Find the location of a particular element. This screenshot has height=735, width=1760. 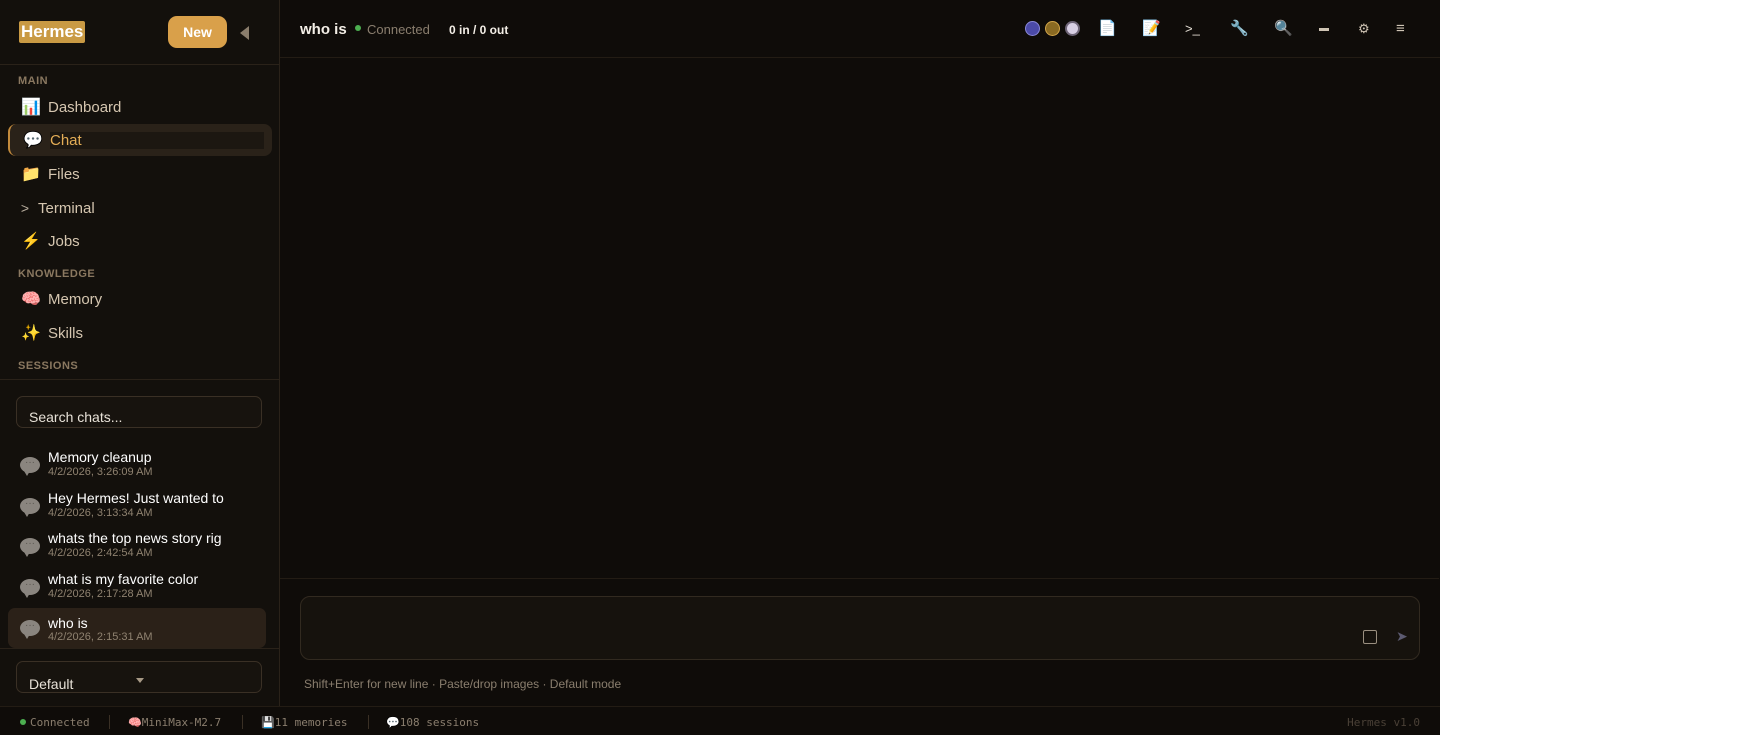

nav-item-memory: 🧠 Memory is located at coordinates (140, 299).